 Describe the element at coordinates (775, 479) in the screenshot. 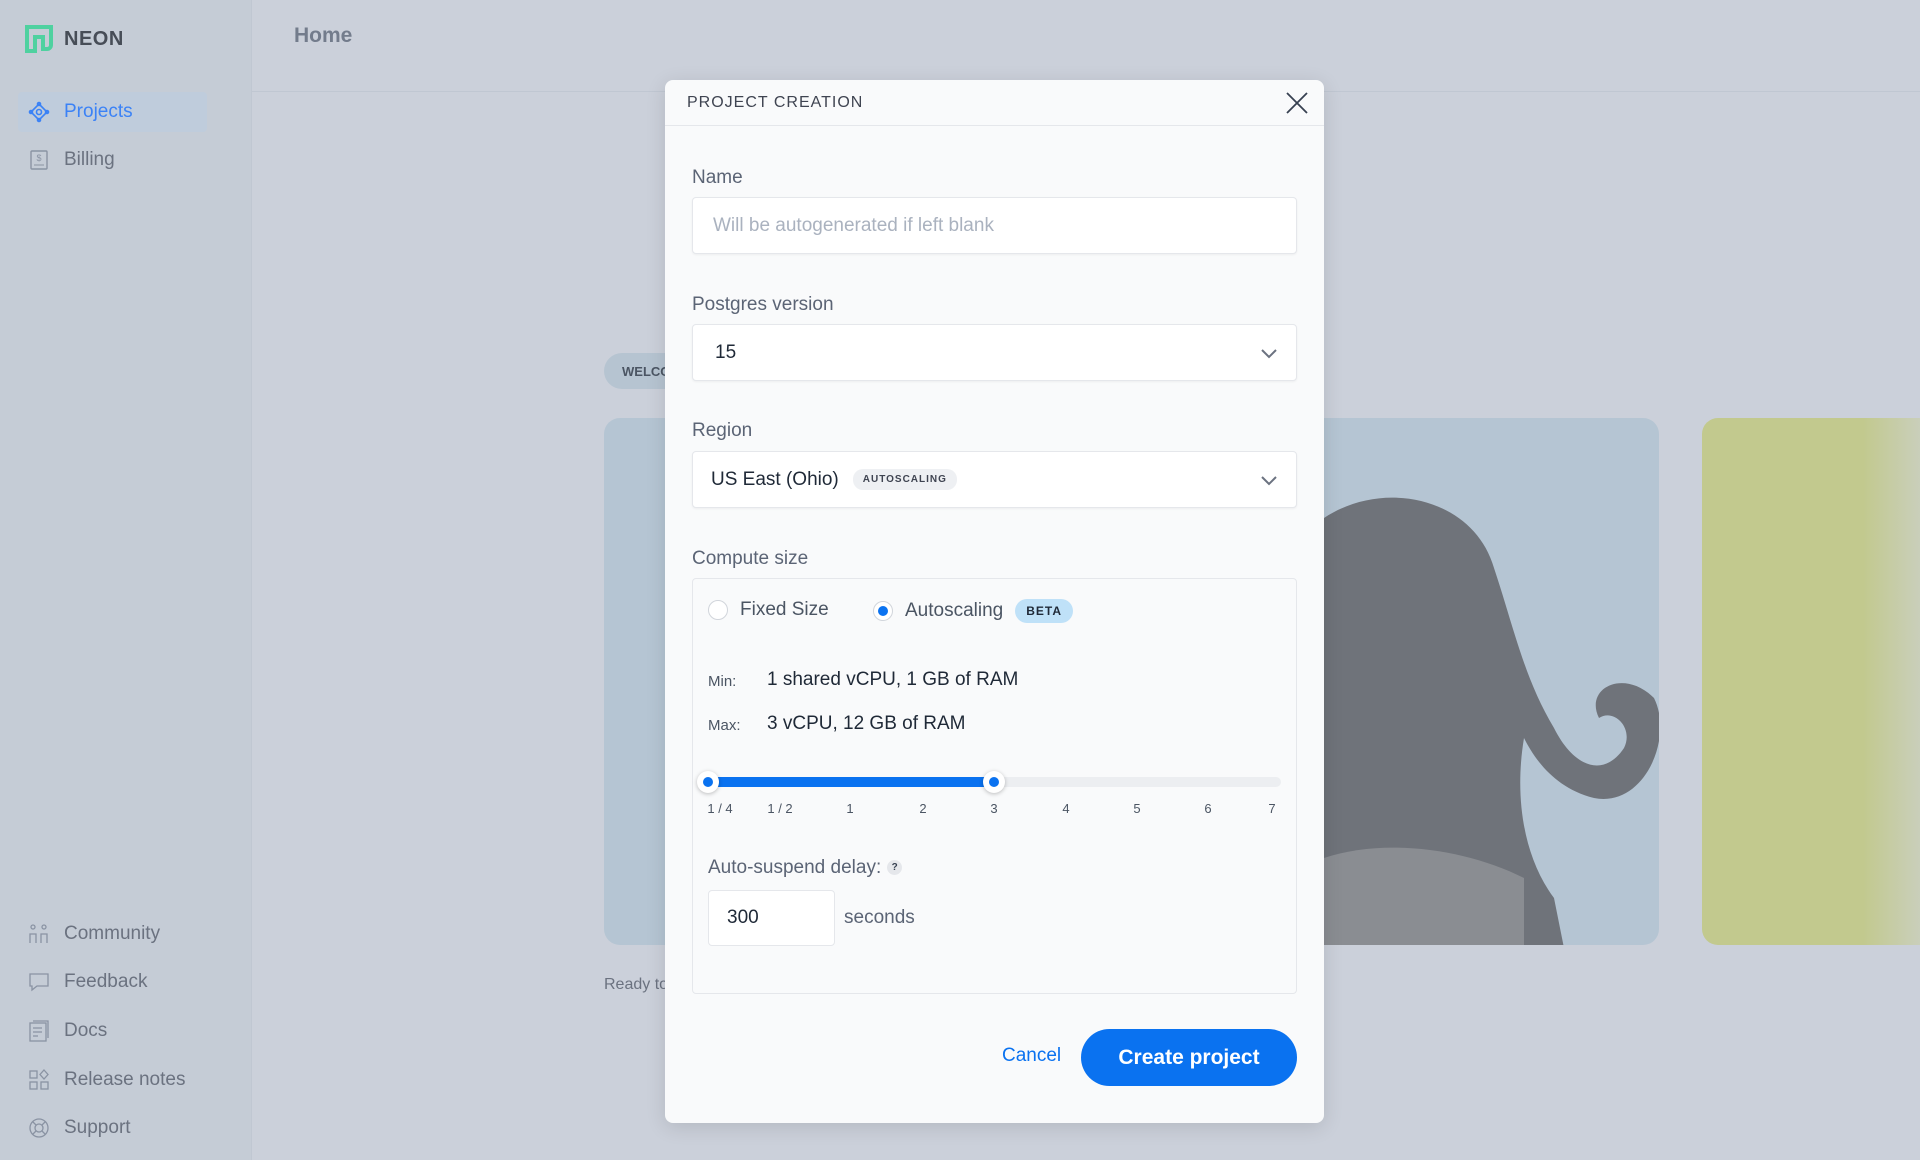

I see `region-value: US East (Ohio)` at that location.